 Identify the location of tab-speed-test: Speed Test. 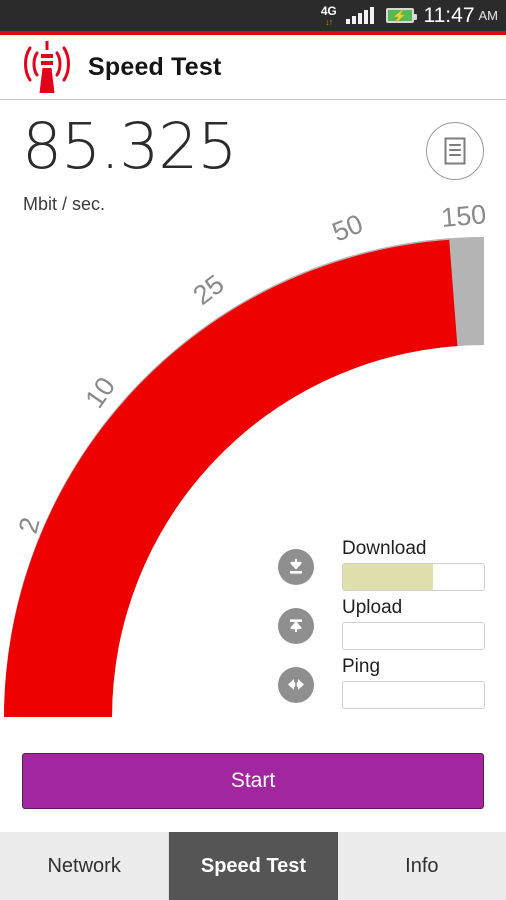
(253, 866).